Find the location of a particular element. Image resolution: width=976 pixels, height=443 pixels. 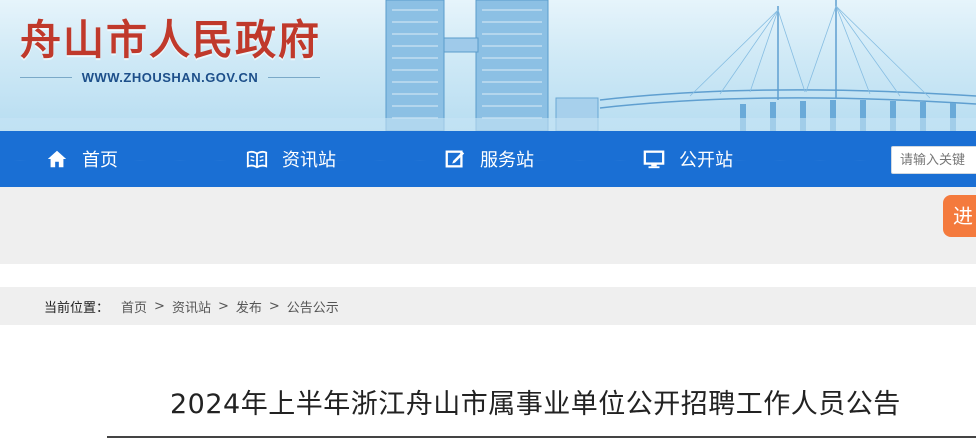

nav-item-label: 公开站 is located at coordinates (706, 160).